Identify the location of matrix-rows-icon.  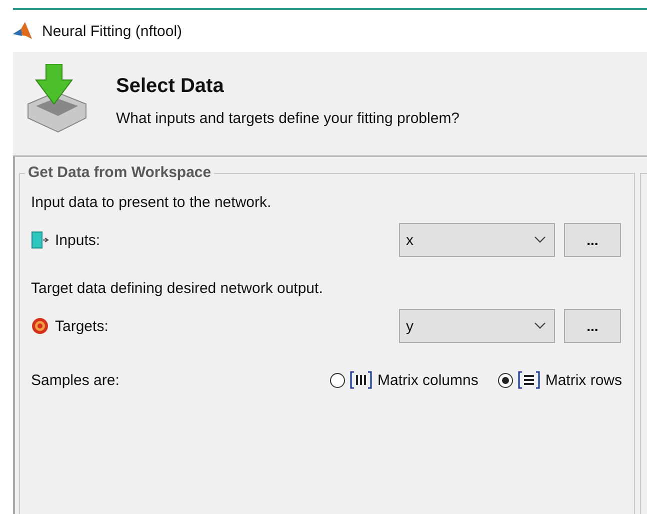
(529, 380).